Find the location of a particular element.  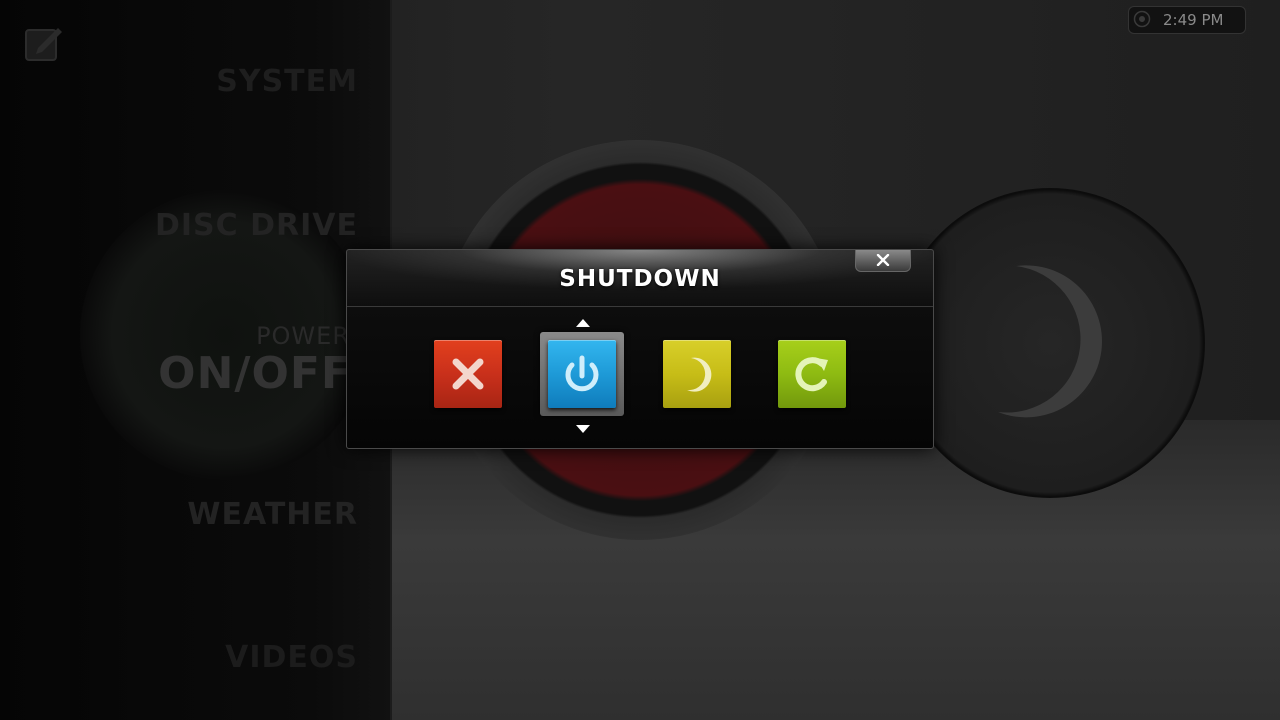

menu-item-power-on-off: ON/OFF is located at coordinates (255, 373).